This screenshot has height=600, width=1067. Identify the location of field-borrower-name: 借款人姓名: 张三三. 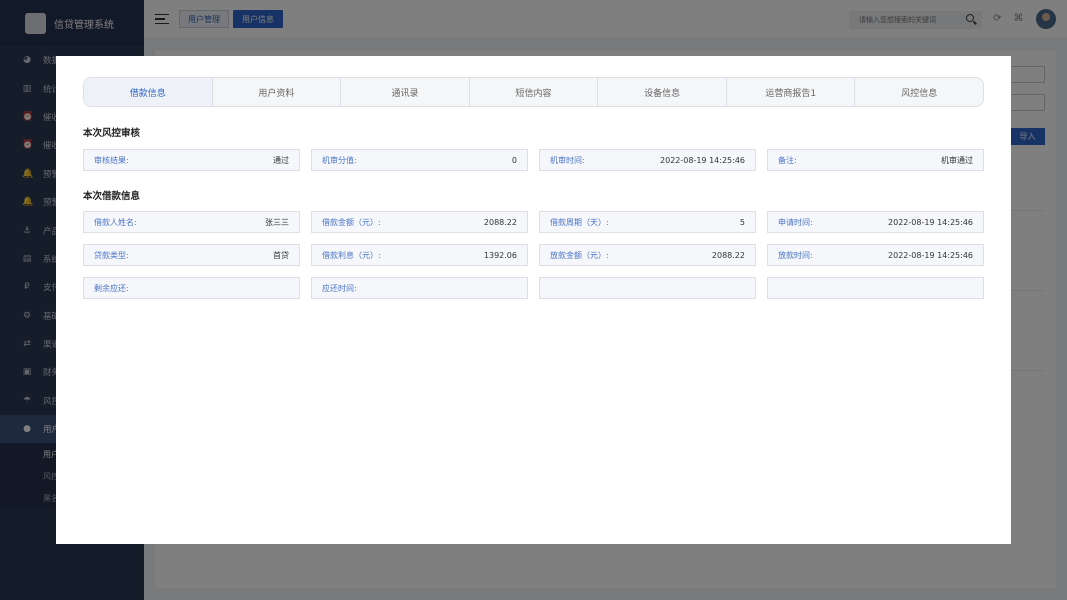
(191, 222).